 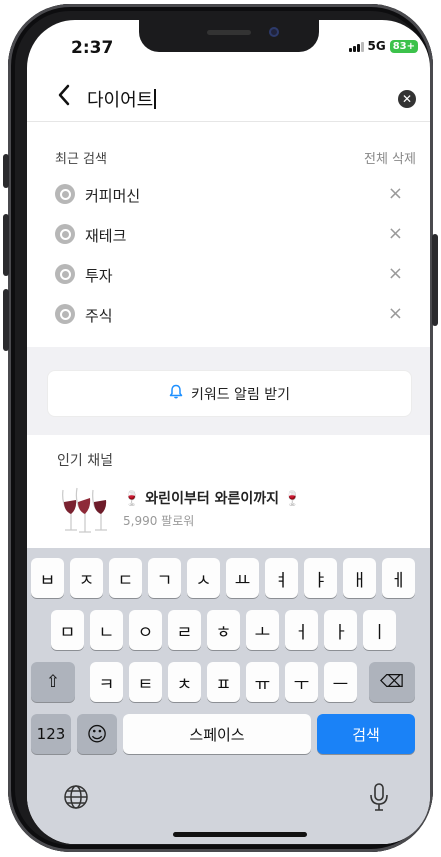 What do you see at coordinates (51, 734) in the screenshot?
I see `numbers-key: 123` at bounding box center [51, 734].